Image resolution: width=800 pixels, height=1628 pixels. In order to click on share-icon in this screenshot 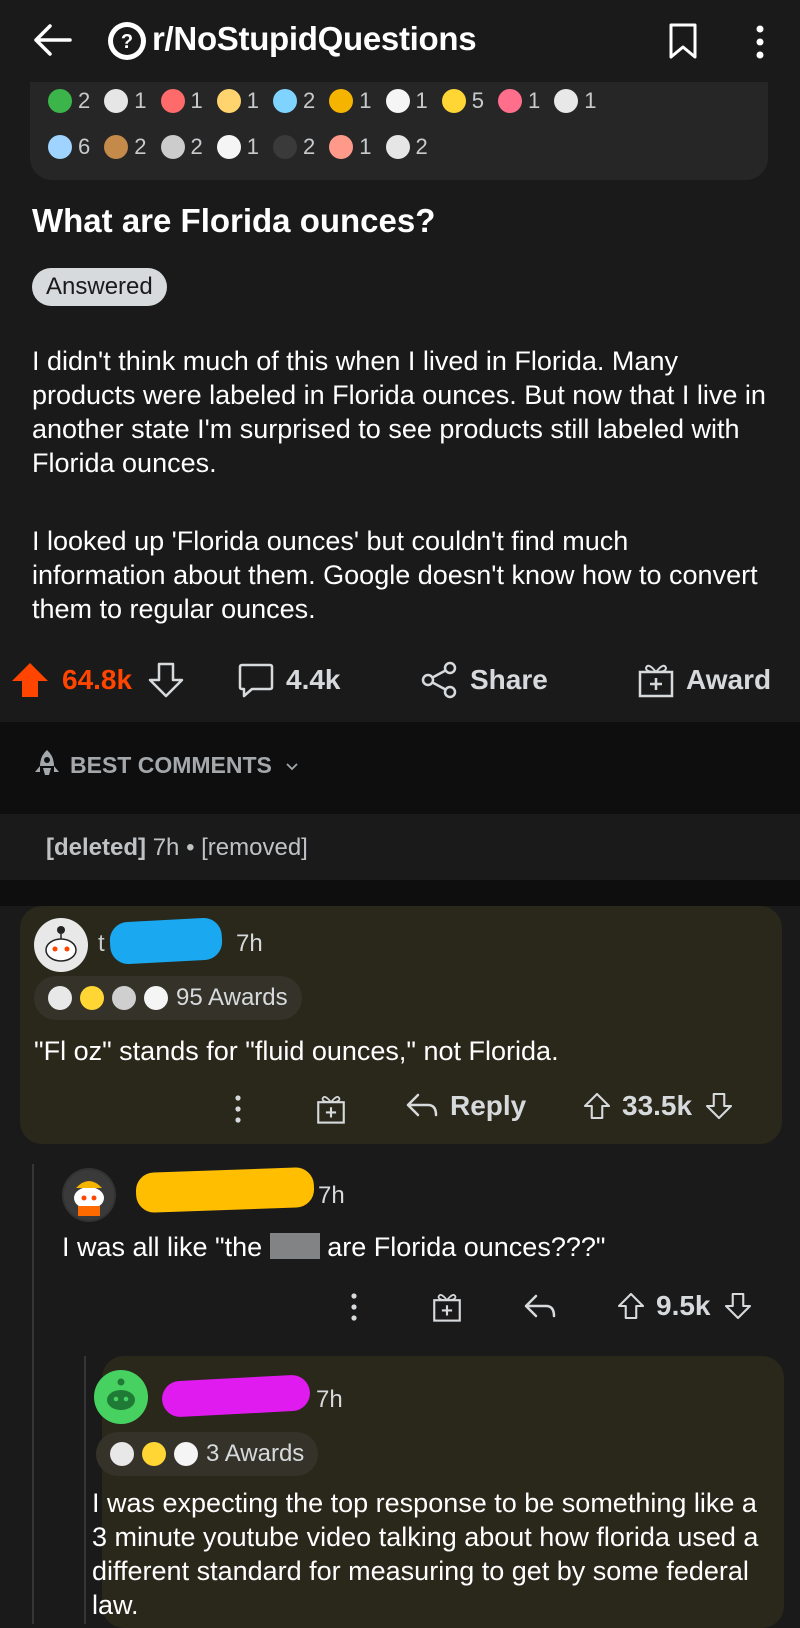, I will do `click(439, 680)`.